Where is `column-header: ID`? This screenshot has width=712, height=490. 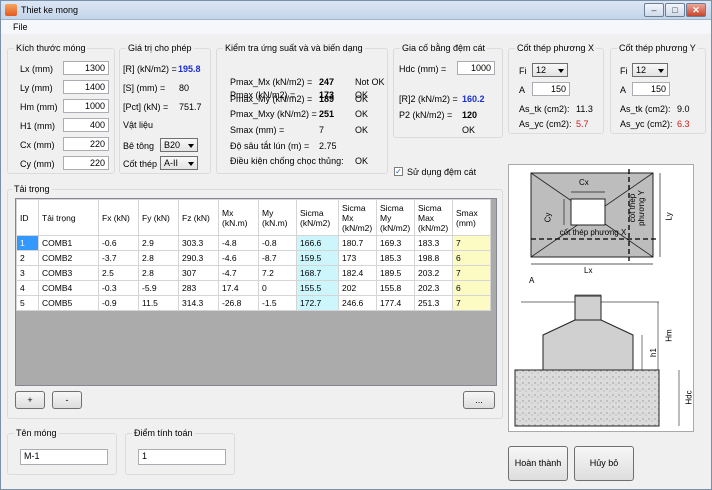 column-header: ID is located at coordinates (27, 217).